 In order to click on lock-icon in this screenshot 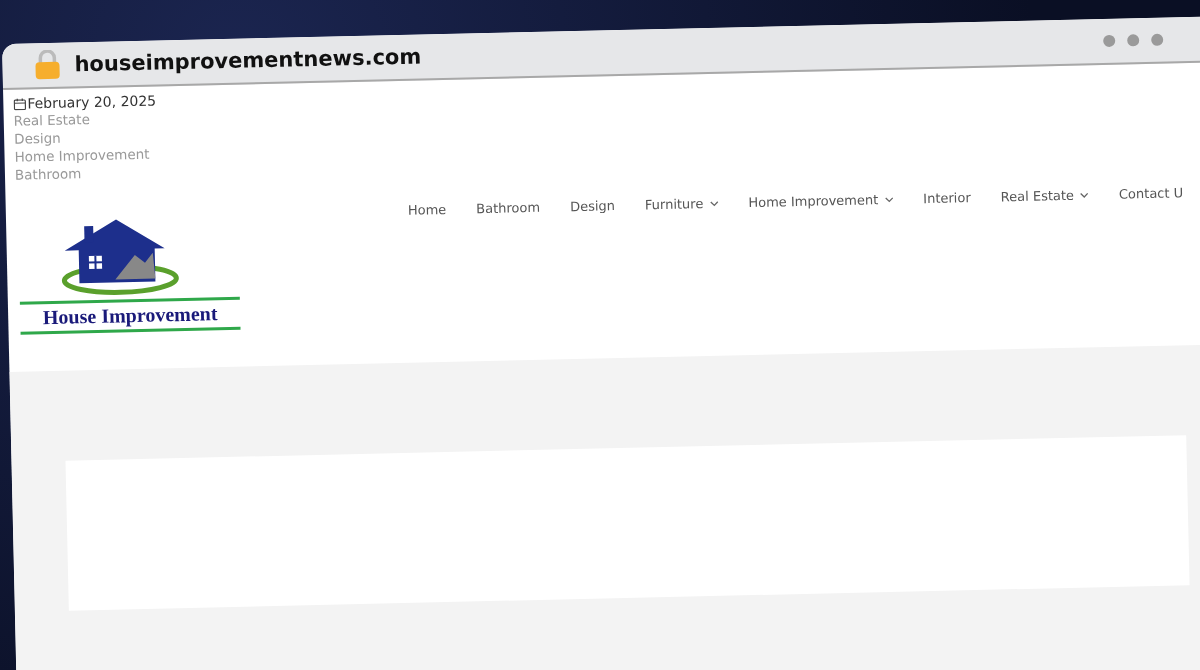, I will do `click(47, 65)`.